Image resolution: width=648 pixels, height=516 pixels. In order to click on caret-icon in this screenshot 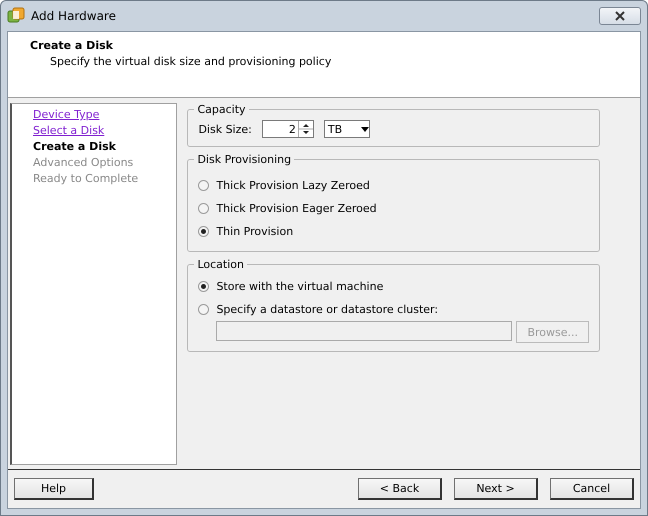, I will do `click(364, 129)`.